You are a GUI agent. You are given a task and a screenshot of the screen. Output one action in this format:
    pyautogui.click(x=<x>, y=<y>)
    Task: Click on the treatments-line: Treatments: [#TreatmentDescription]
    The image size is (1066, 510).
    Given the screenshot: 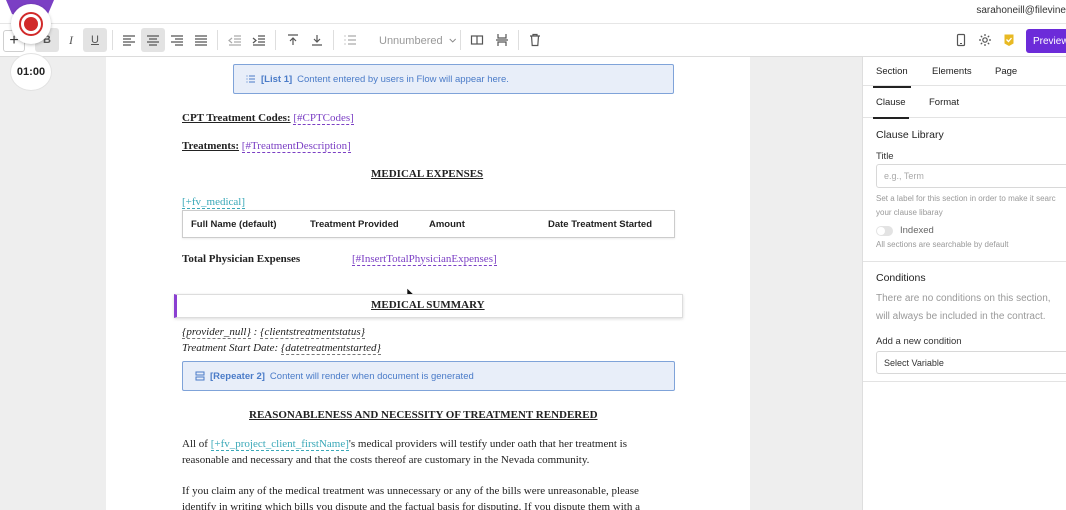 What is the action you would take?
    pyautogui.click(x=266, y=146)
    